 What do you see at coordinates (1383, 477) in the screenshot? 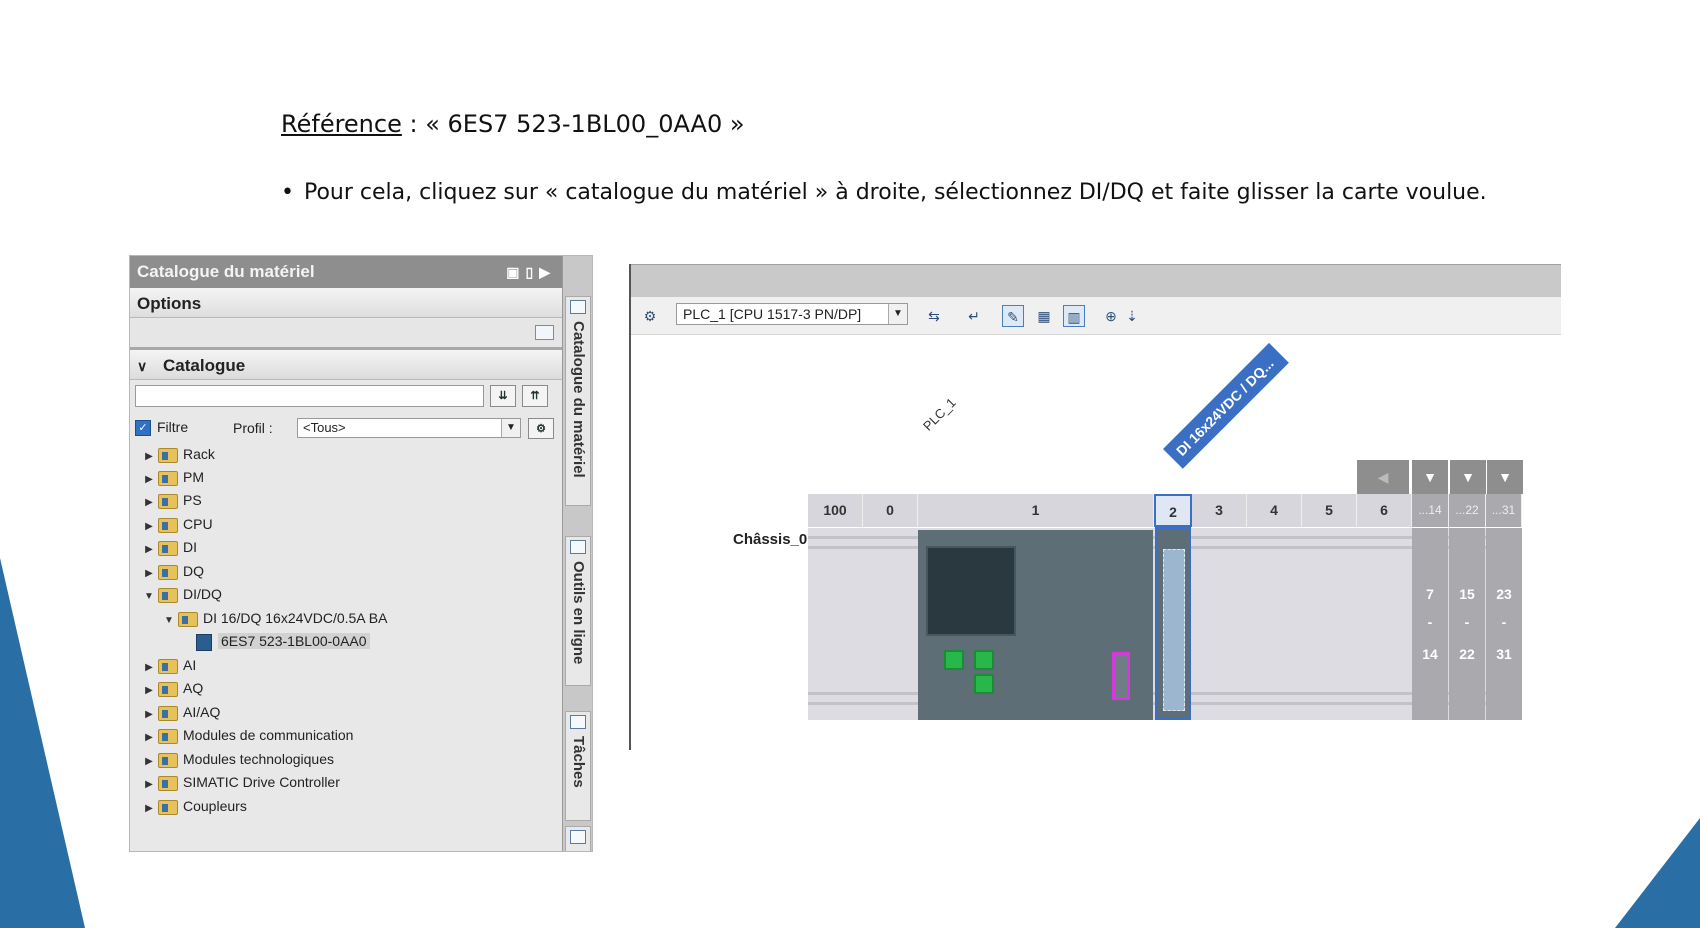
I see `left-arrow-icon: ◀` at bounding box center [1383, 477].